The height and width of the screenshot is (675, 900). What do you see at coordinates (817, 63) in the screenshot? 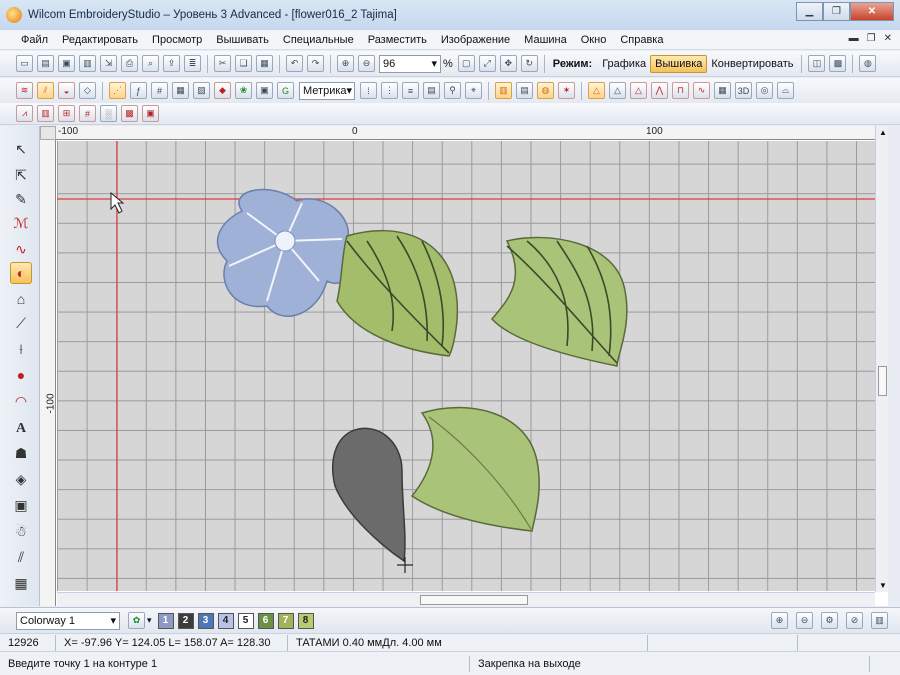
I see `hoop-icon: ◫` at bounding box center [817, 63].